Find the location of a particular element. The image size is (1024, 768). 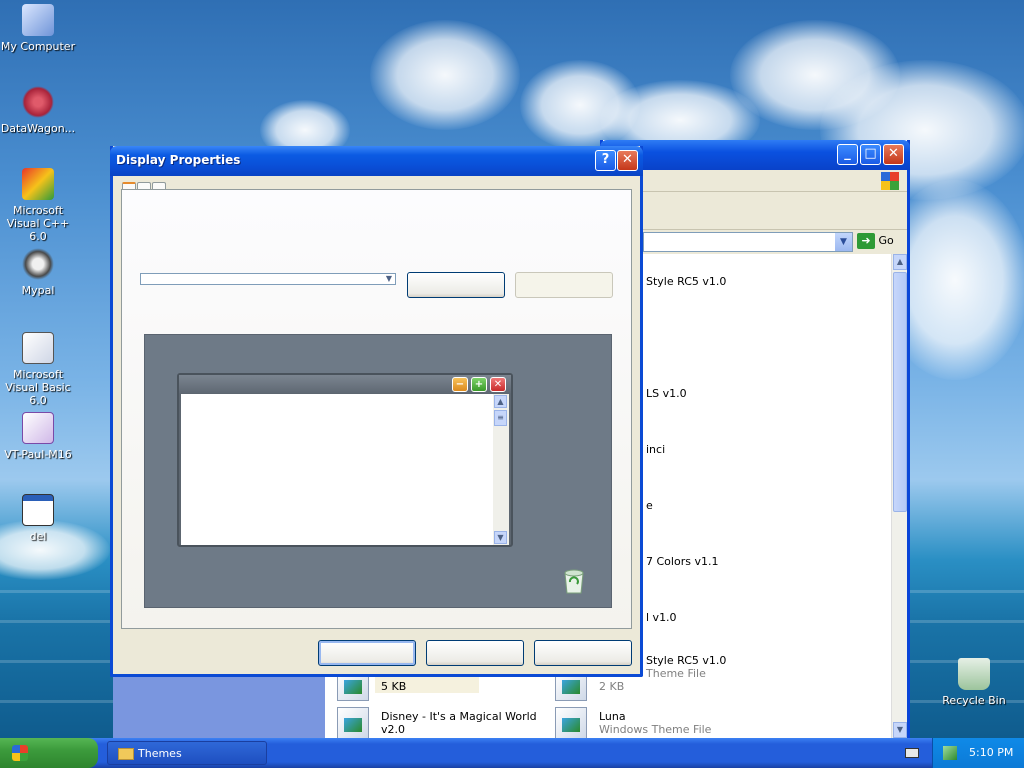

taskbar: Themes 5:10 PM is located at coordinates (512, 753).